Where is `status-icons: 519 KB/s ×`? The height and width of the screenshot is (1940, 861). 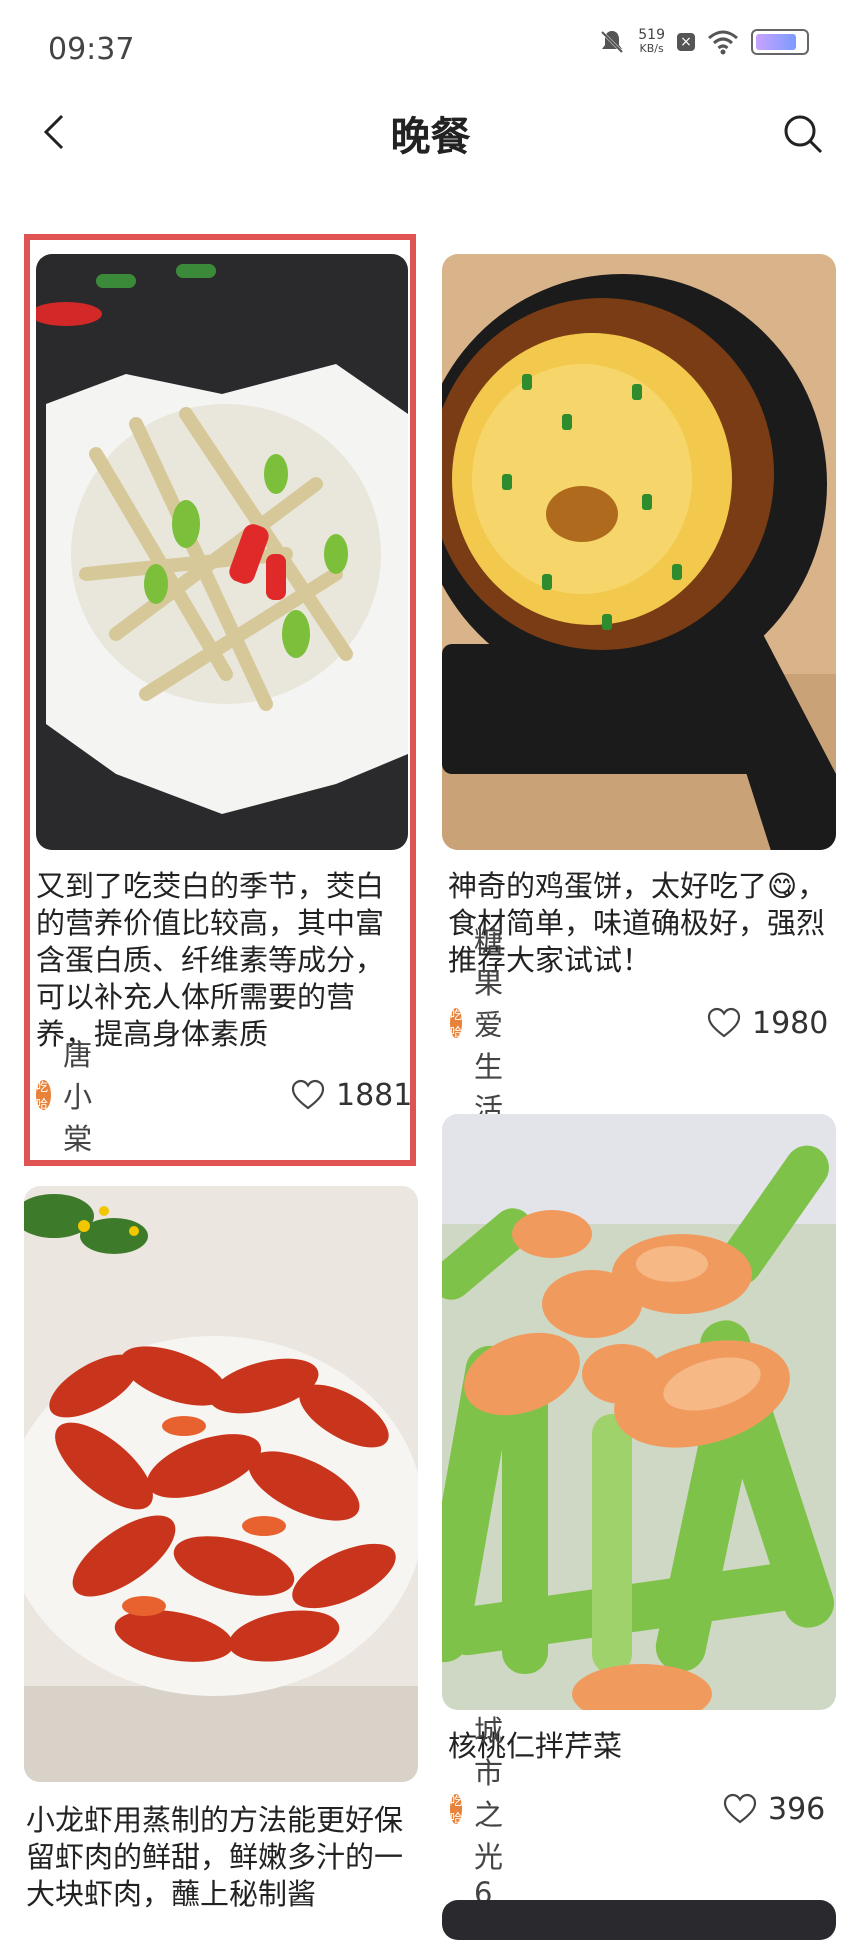 status-icons: 519 KB/s × is located at coordinates (703, 42).